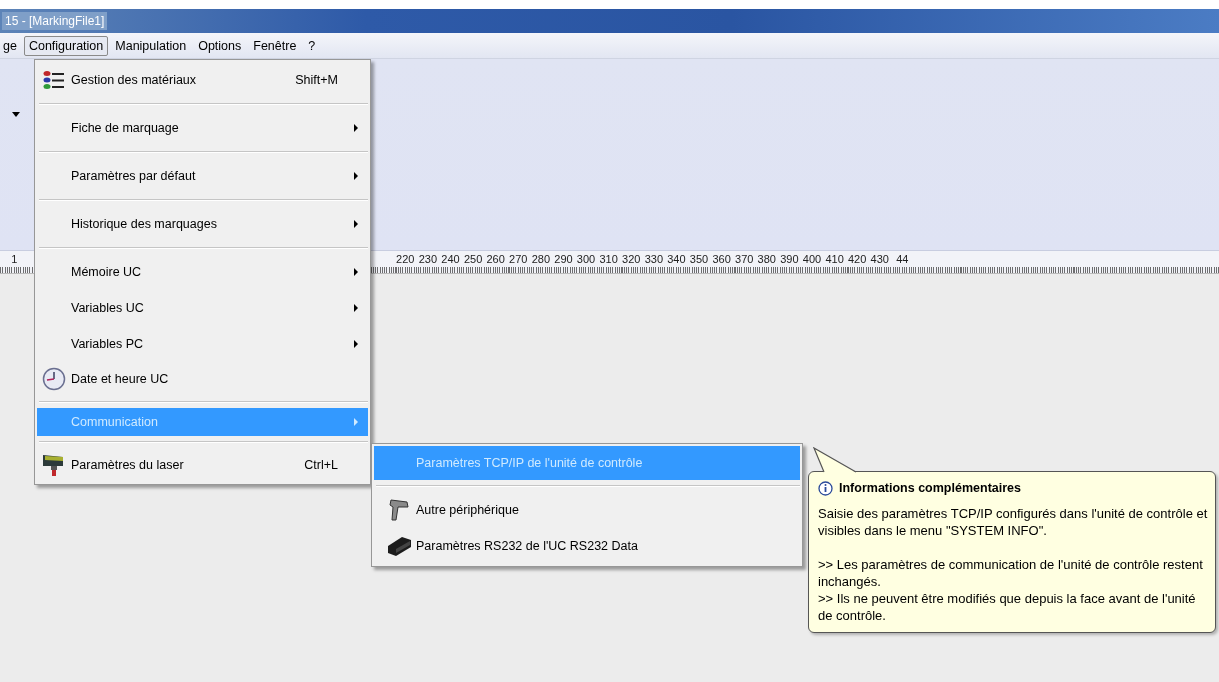 The width and height of the screenshot is (1219, 682). What do you see at coordinates (563, 258) in the screenshot?
I see `ruler-label: 290` at bounding box center [563, 258].